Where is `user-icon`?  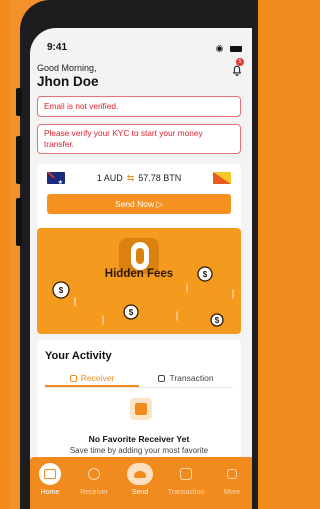
user-icon is located at coordinates (94, 474).